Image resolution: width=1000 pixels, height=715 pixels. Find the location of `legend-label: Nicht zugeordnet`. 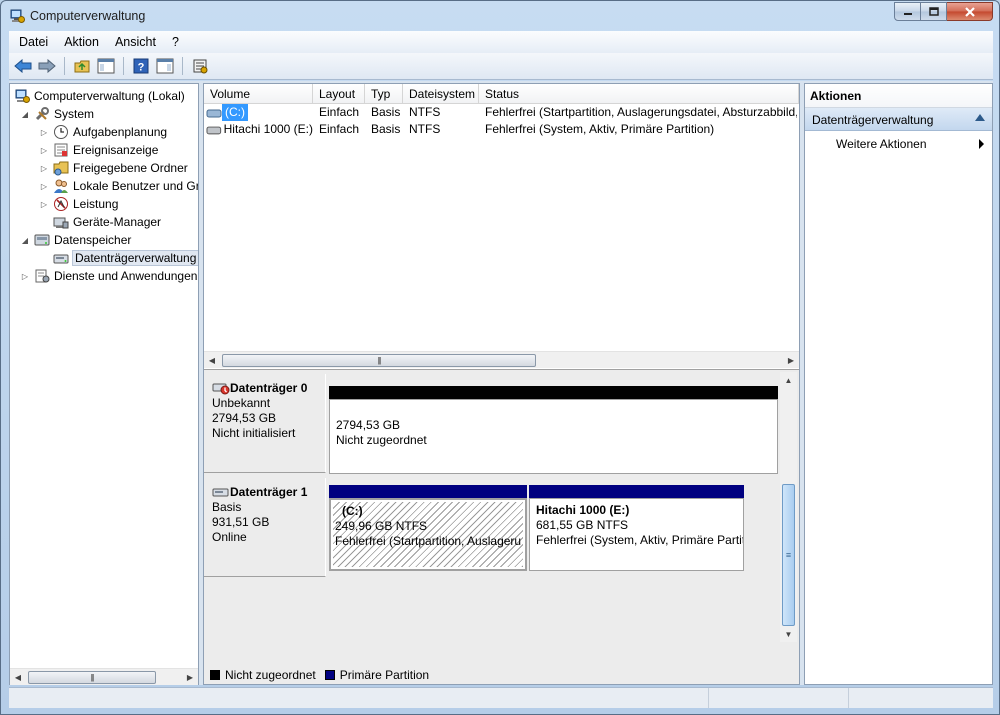

legend-label: Nicht zugeordnet is located at coordinates (270, 675).